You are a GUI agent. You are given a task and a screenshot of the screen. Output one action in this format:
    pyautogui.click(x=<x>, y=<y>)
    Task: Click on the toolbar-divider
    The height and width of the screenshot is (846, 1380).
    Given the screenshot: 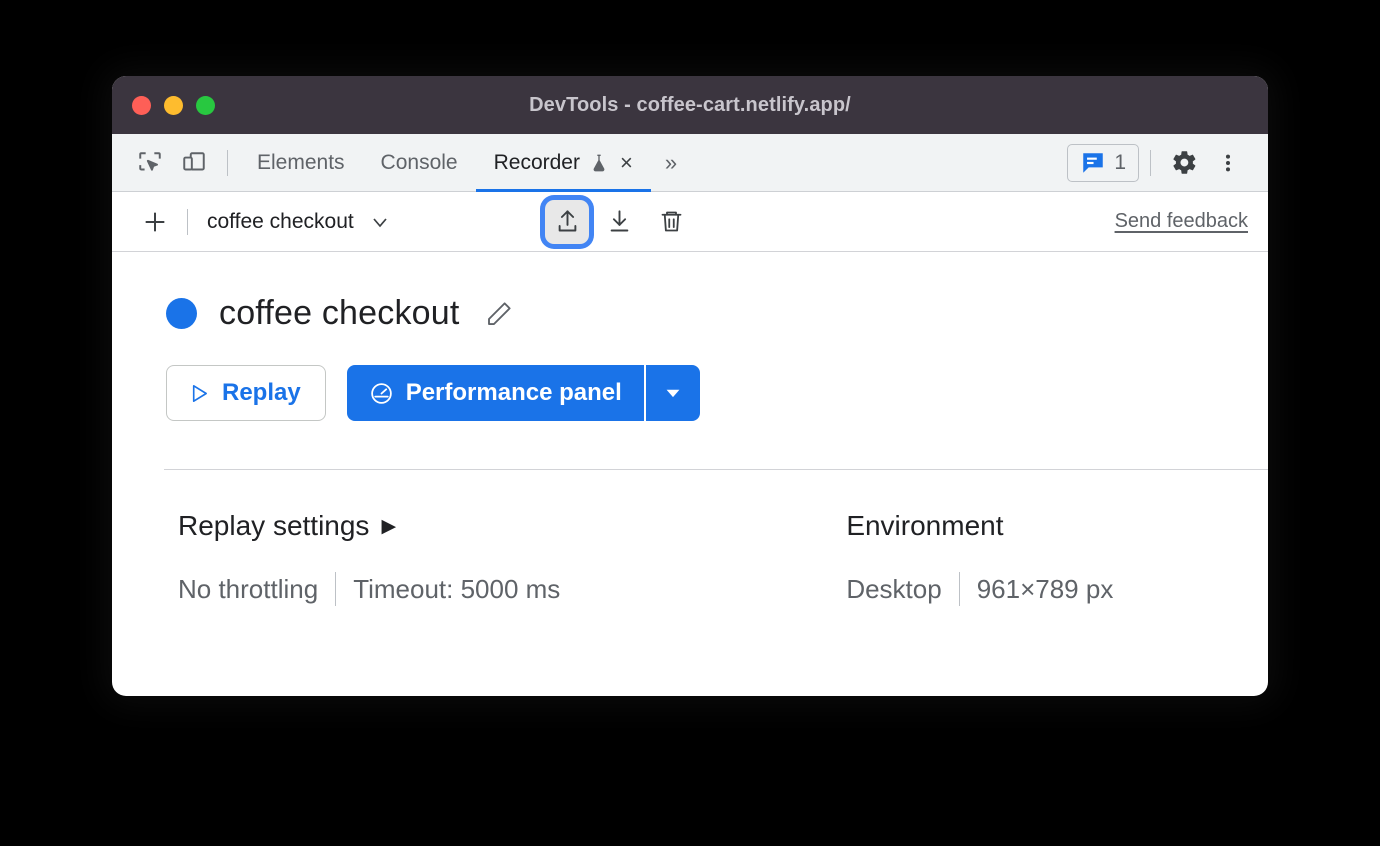 What is the action you would take?
    pyautogui.click(x=187, y=221)
    